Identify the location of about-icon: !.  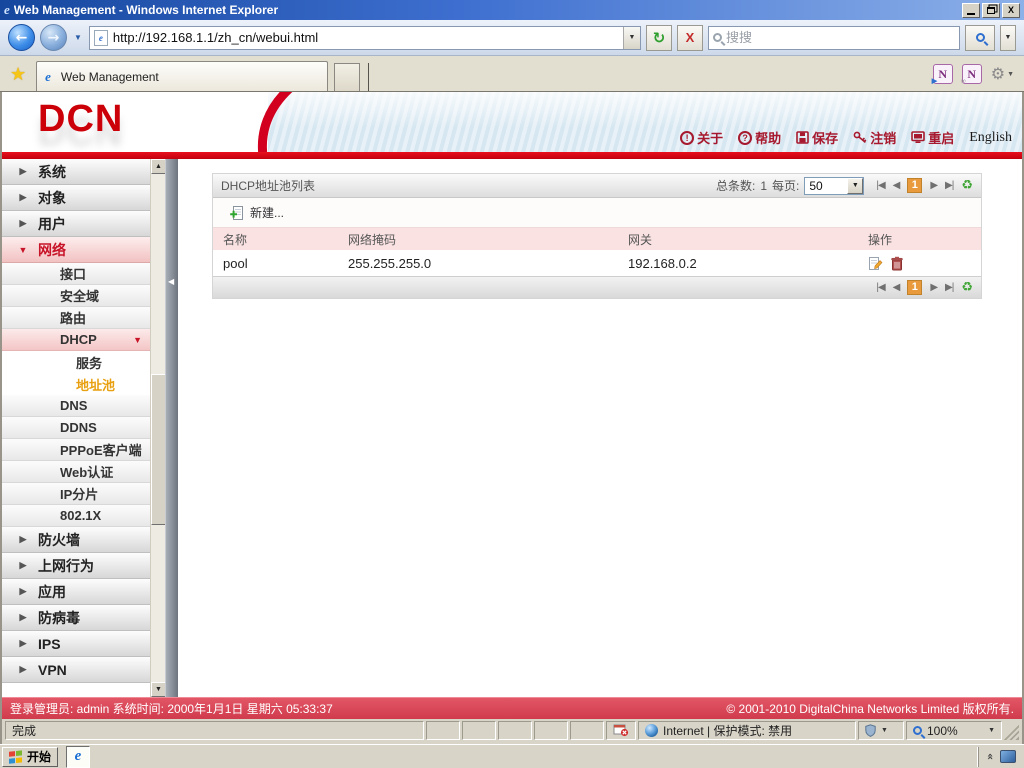
(687, 137).